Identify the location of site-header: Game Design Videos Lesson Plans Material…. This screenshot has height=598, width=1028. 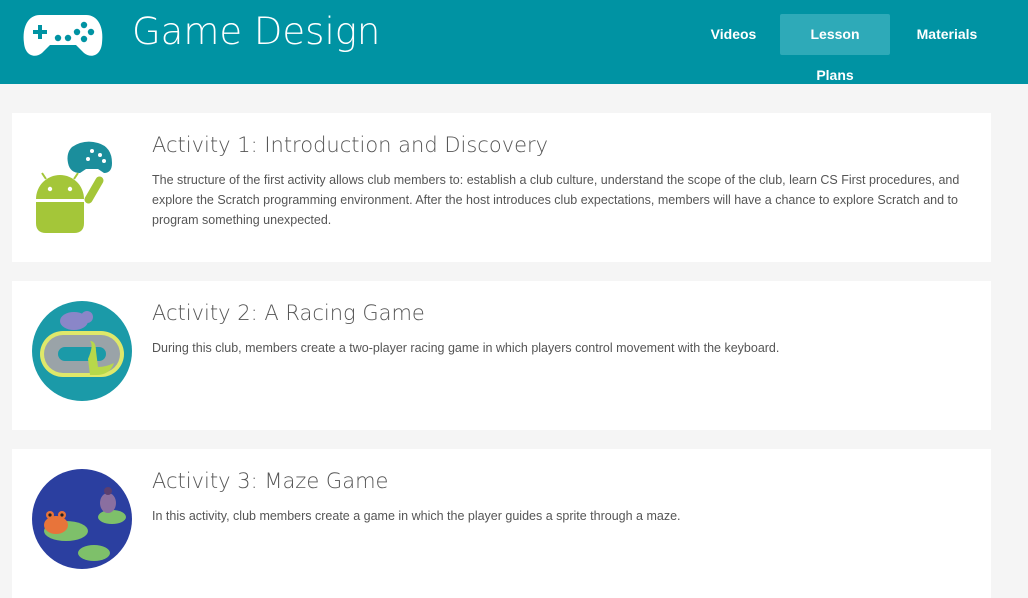
(514, 42).